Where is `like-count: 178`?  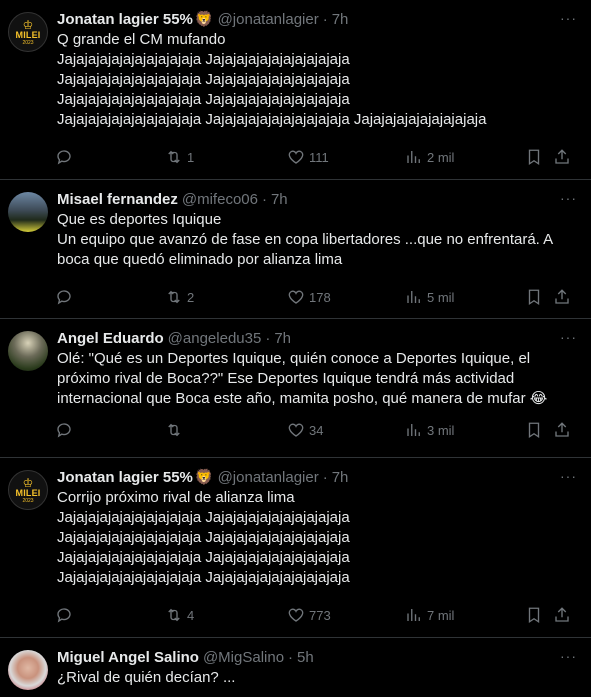 like-count: 178 is located at coordinates (320, 297).